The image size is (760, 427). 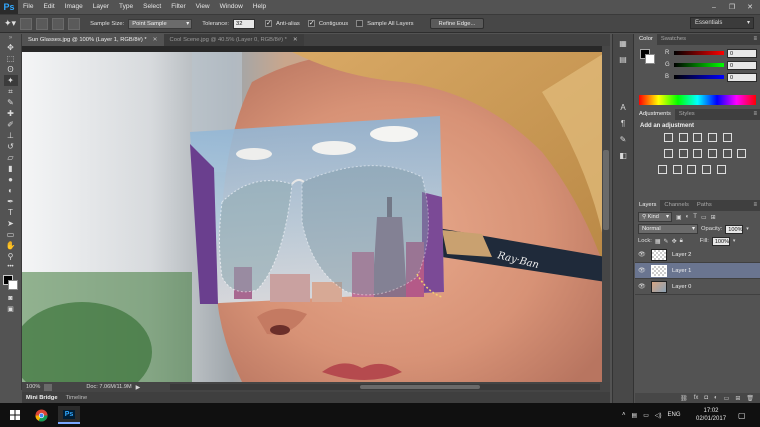 What do you see at coordinates (11, 146) in the screenshot?
I see `history-brush-tool-icon: ↺` at bounding box center [11, 146].